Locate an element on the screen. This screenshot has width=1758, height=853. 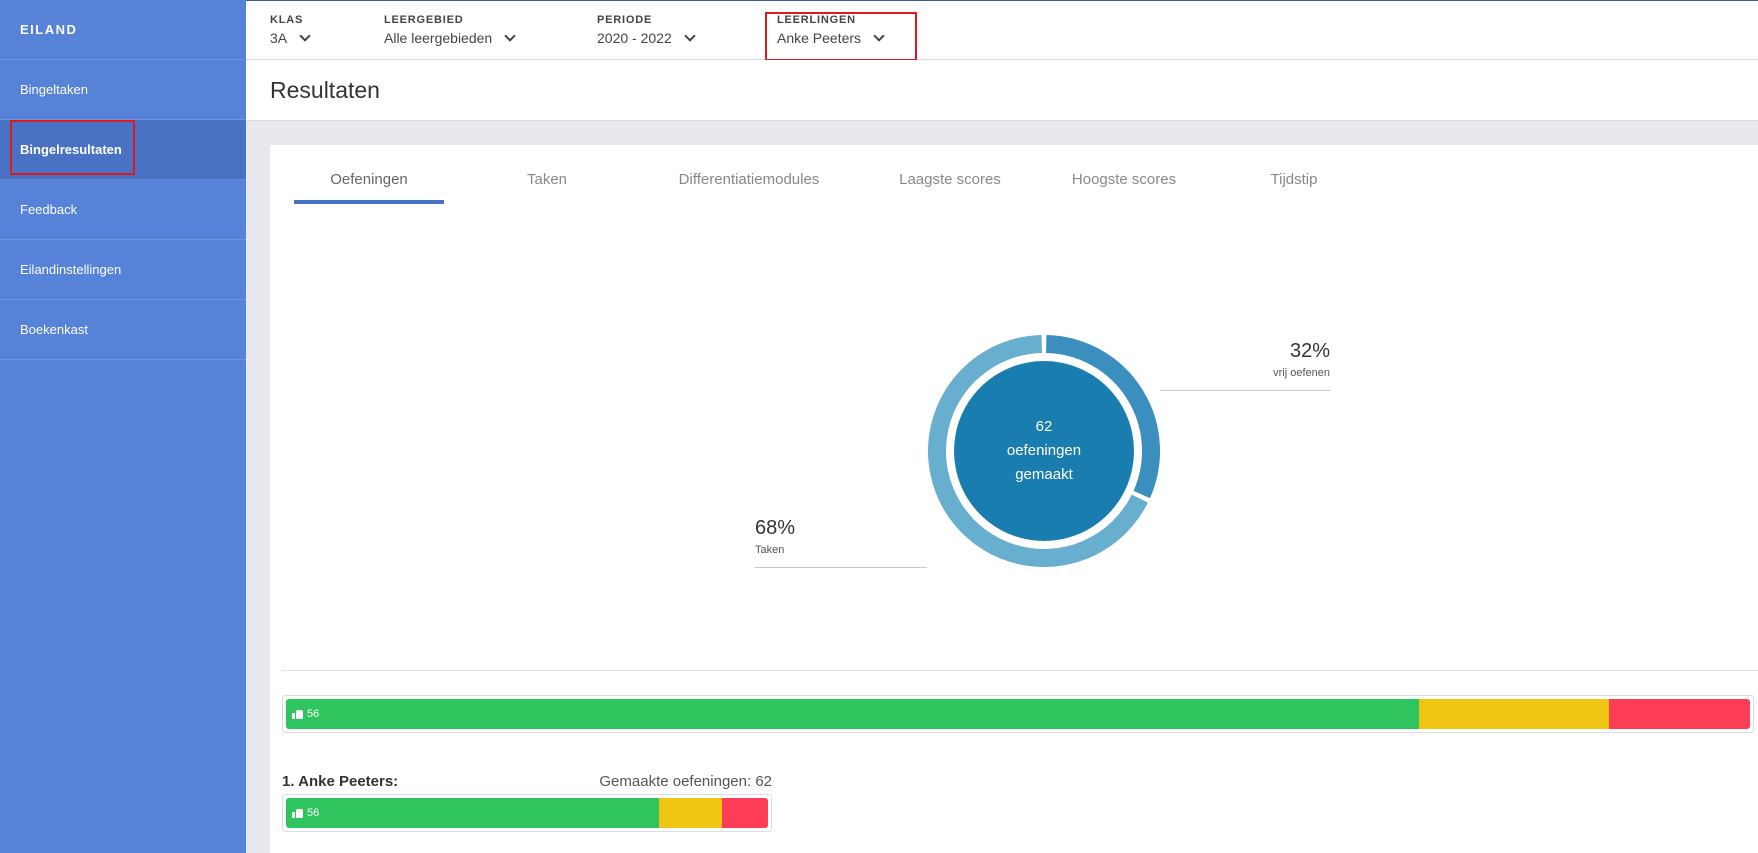
leergebied-select: Alle leergebieden is located at coordinates (450, 38).